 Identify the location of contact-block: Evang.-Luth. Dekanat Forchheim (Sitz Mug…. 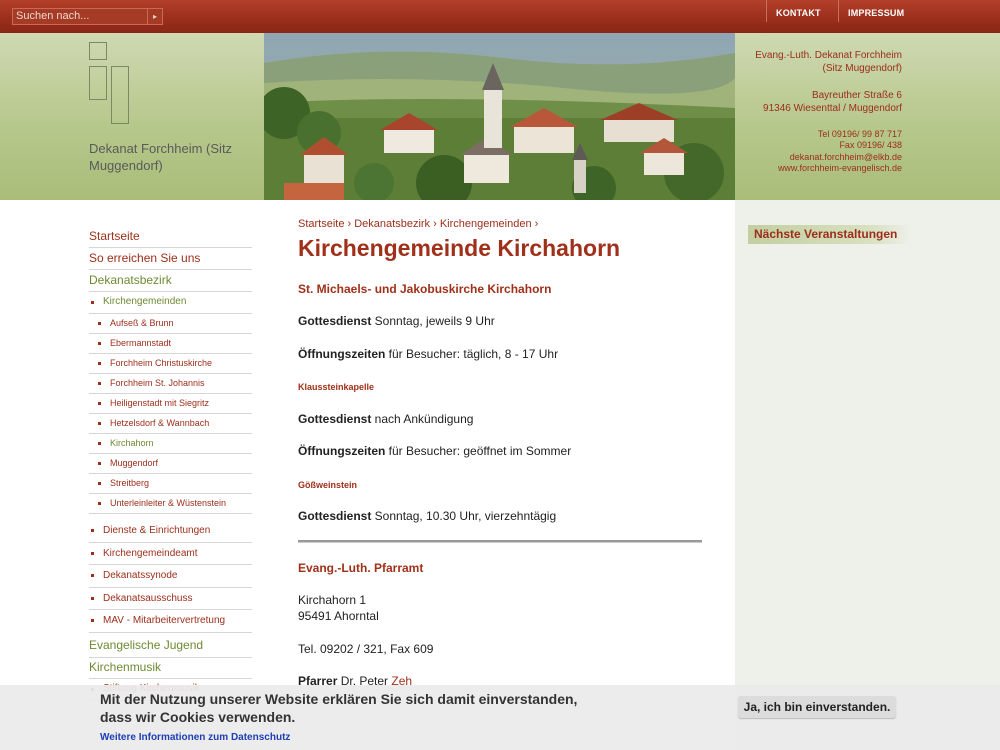
(821, 111).